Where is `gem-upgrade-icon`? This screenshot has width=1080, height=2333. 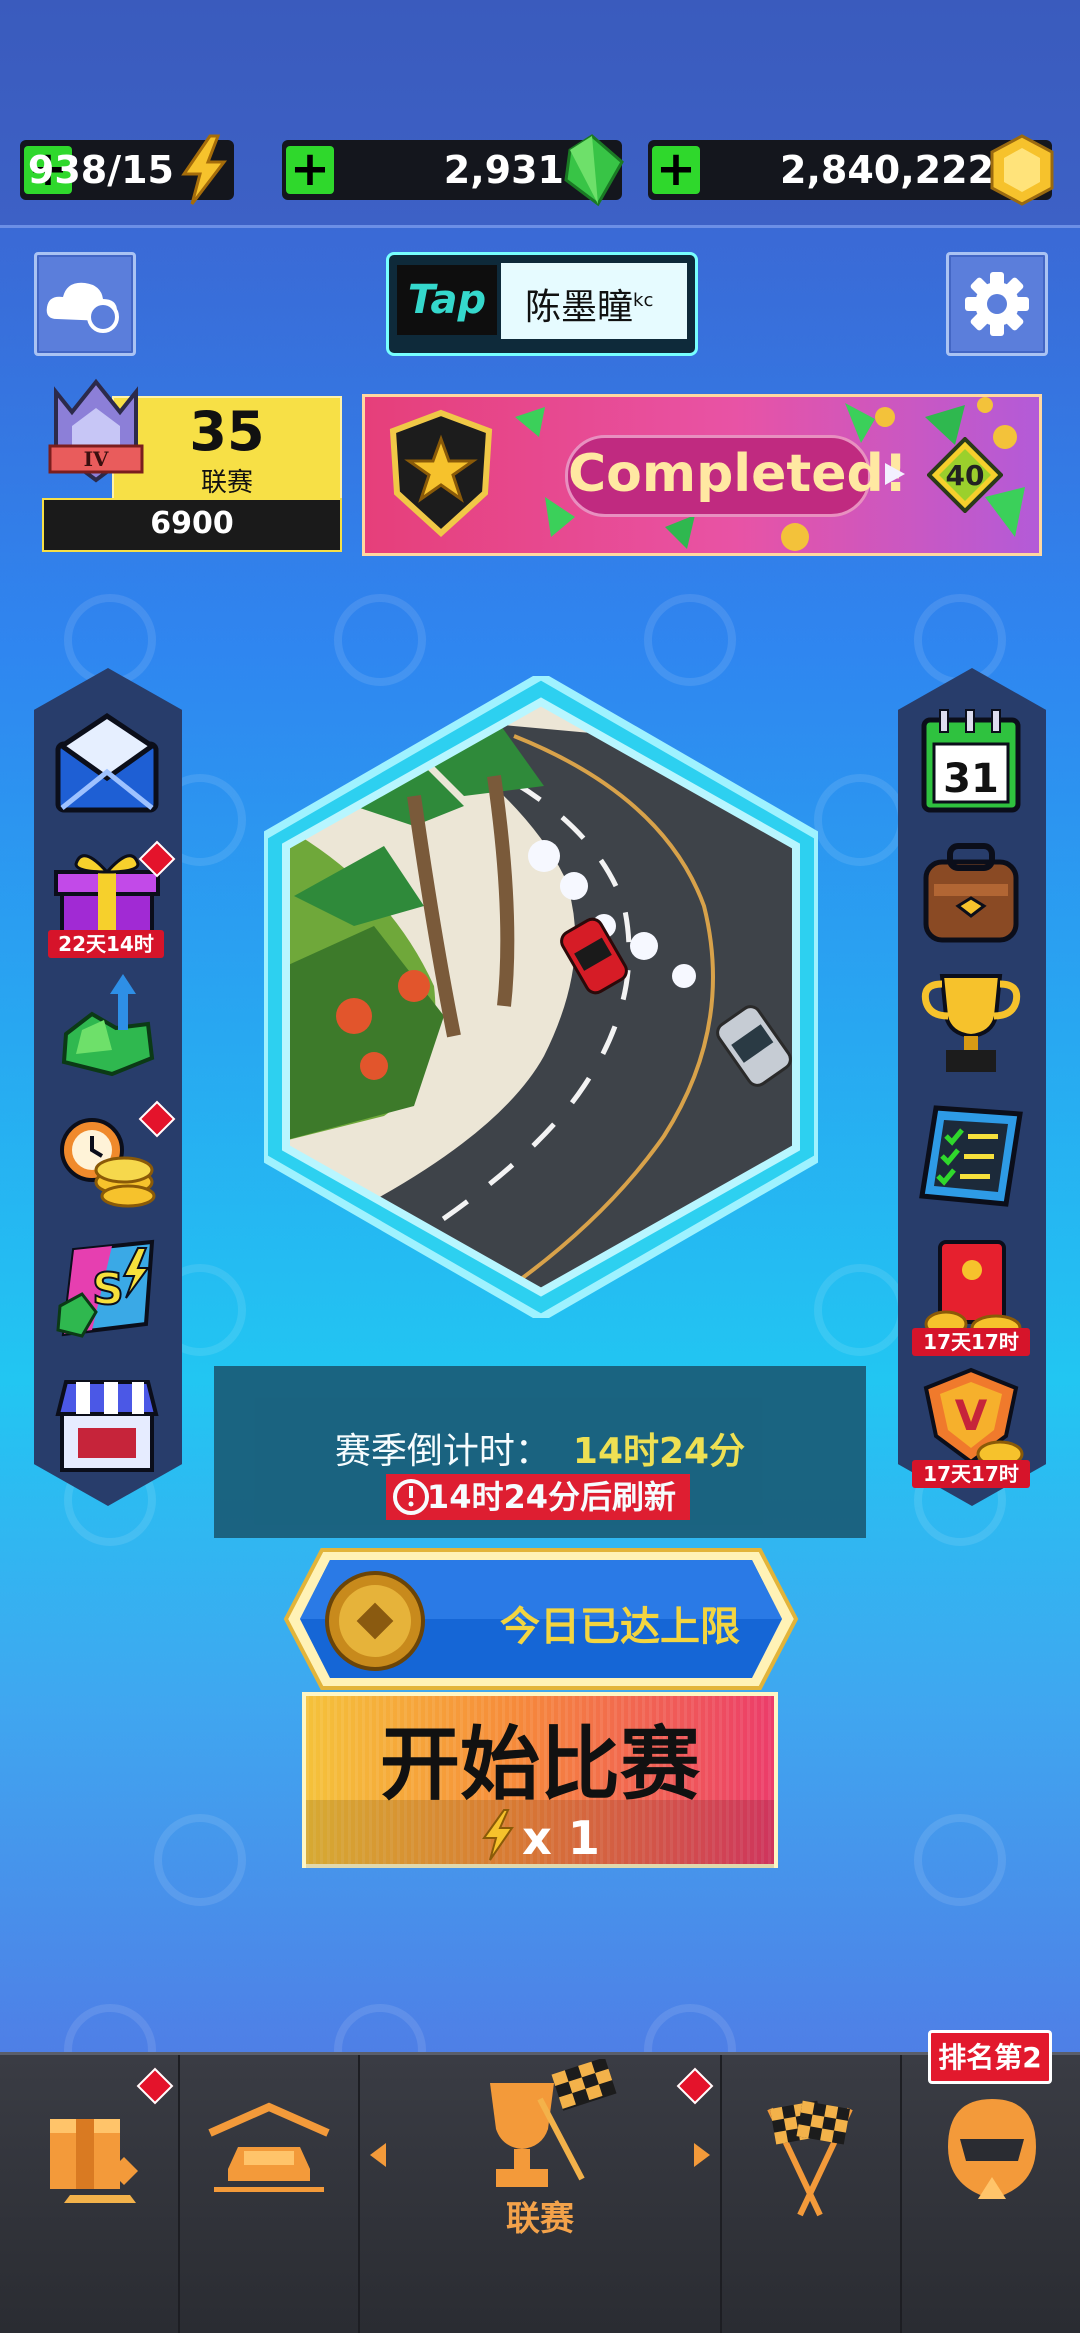 gem-upgrade-icon is located at coordinates (107, 1025).